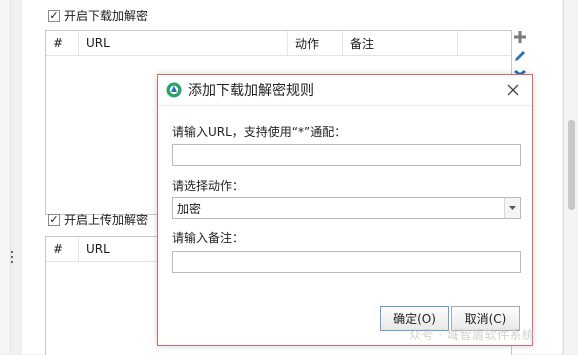 Image resolution: width=578 pixels, height=355 pixels. Describe the element at coordinates (251, 91) in the screenshot. I see `dialog-title: 添加下载加解密规则` at that location.